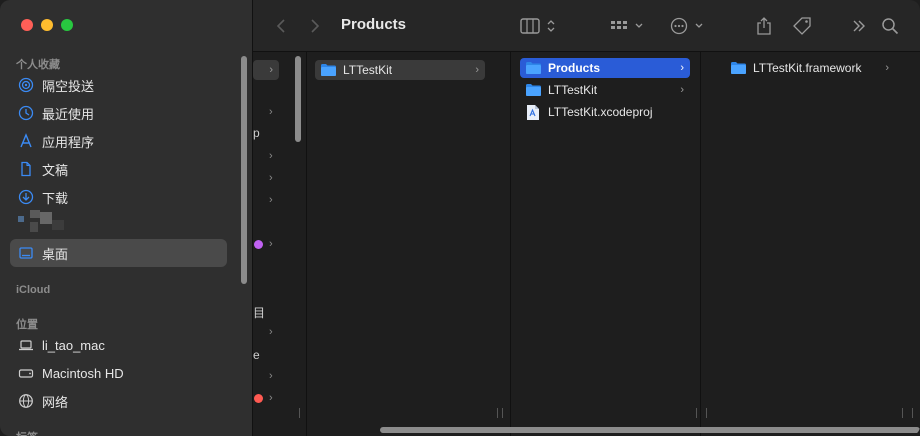 Image resolution: width=920 pixels, height=436 pixels. I want to click on sidebar-item-computer: li_tao_mac, so click(118, 345).